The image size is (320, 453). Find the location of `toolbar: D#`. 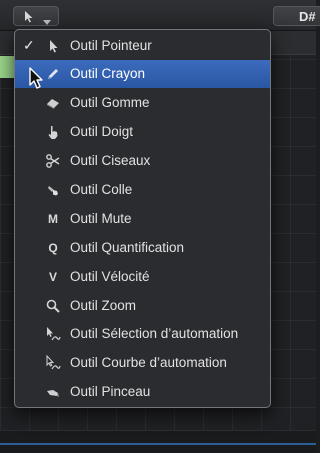

toolbar: D# is located at coordinates (160, 15).